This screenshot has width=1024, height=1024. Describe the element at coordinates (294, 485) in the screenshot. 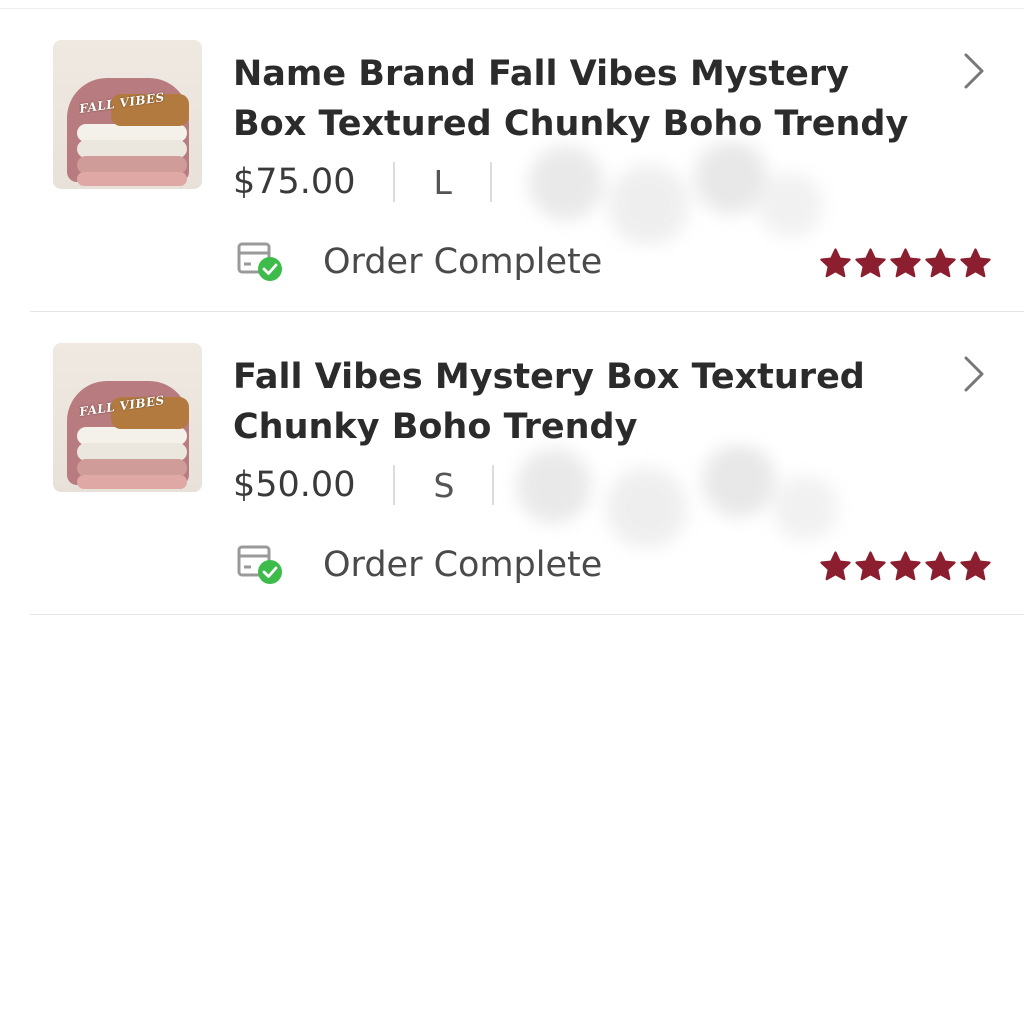

I see `price: $50.00` at that location.